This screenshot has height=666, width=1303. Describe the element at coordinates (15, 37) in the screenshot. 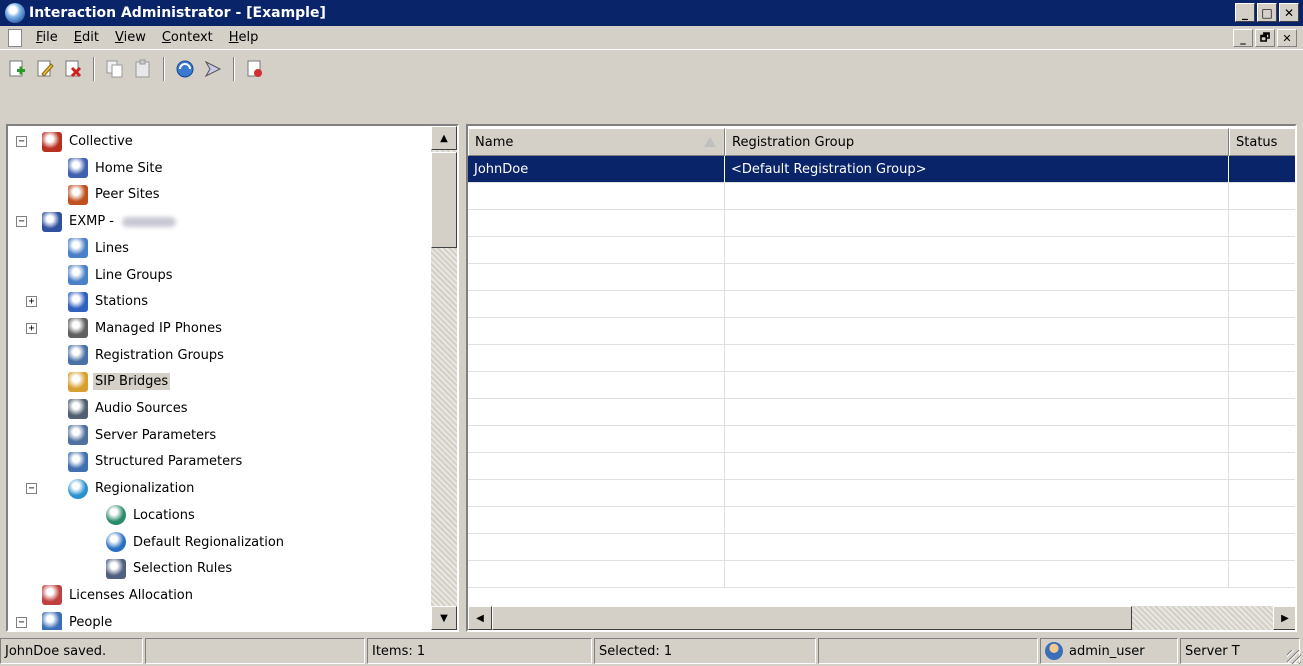

I see `document-icon` at that location.